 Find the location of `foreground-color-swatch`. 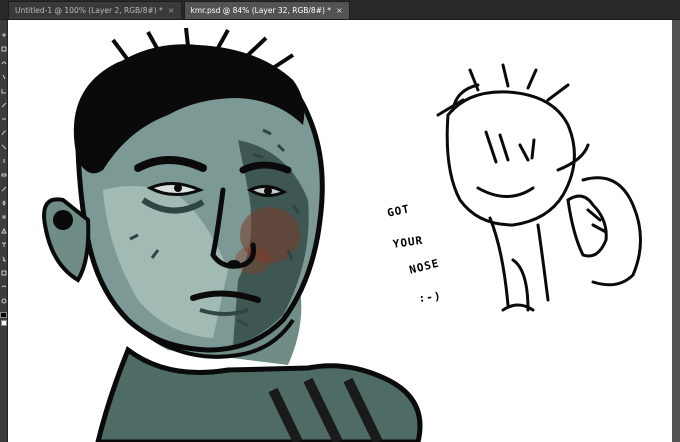

foreground-color-swatch is located at coordinates (3, 315).